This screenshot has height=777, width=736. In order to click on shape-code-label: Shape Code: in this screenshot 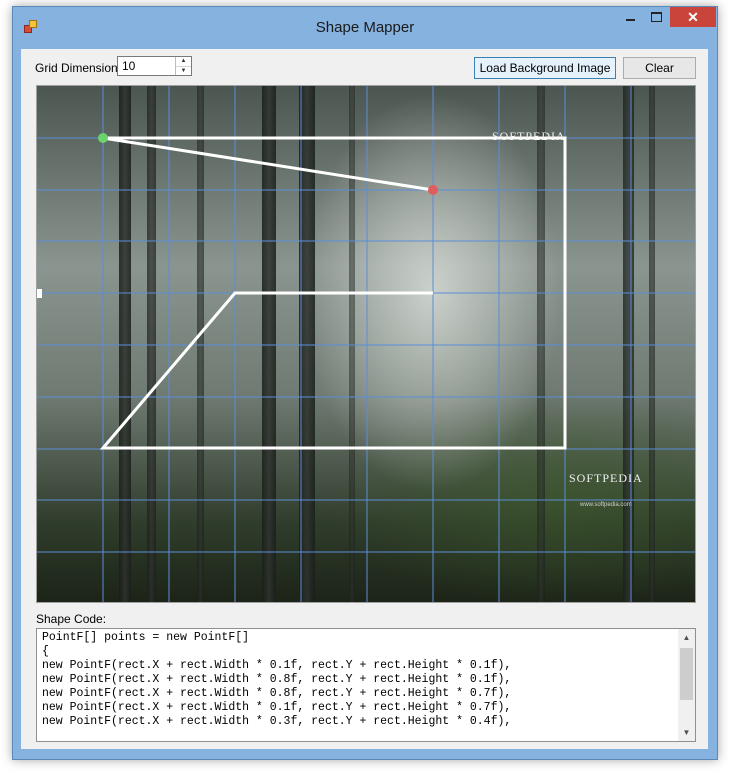, I will do `click(71, 619)`.